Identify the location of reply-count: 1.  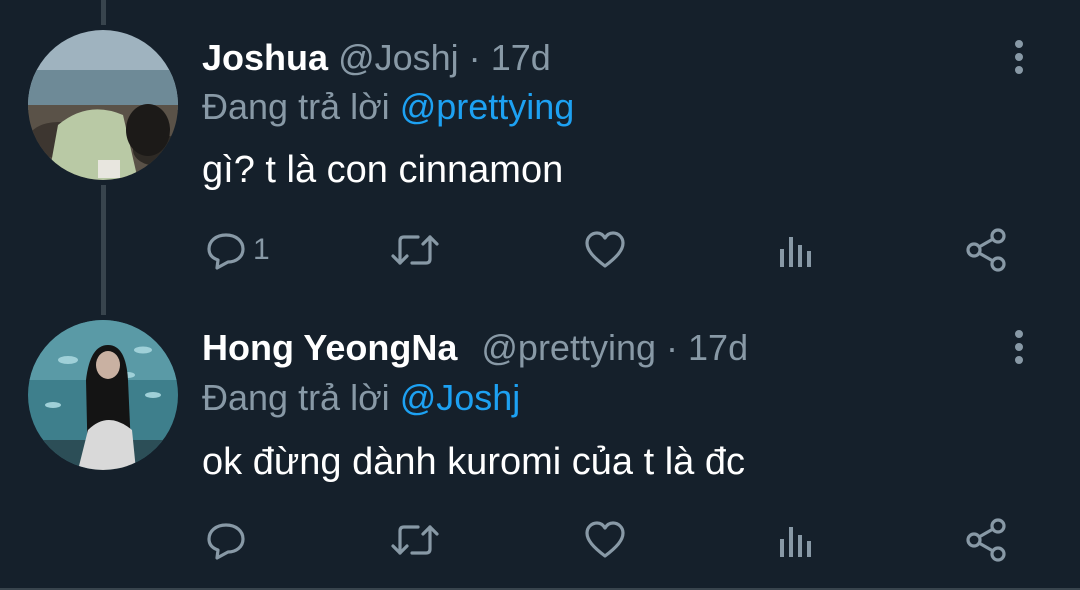
(261, 249).